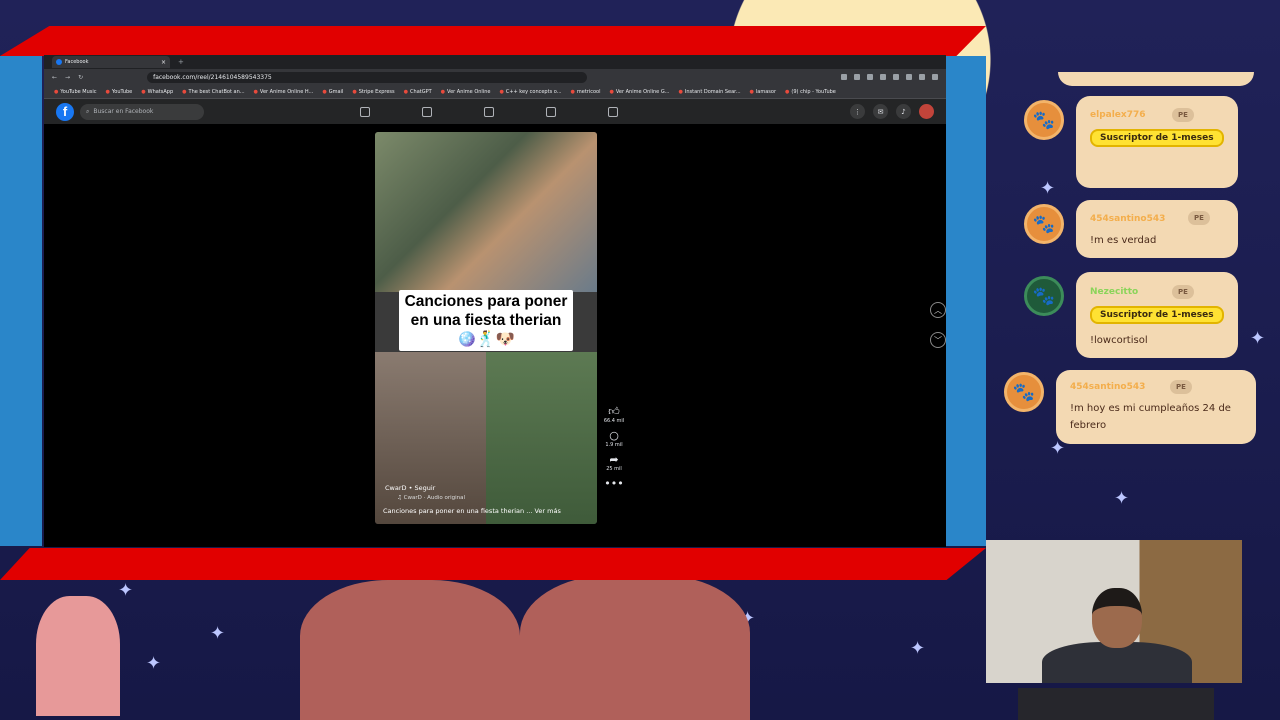  What do you see at coordinates (586, 92) in the screenshot?
I see `bookmark-item: metricool` at bounding box center [586, 92].